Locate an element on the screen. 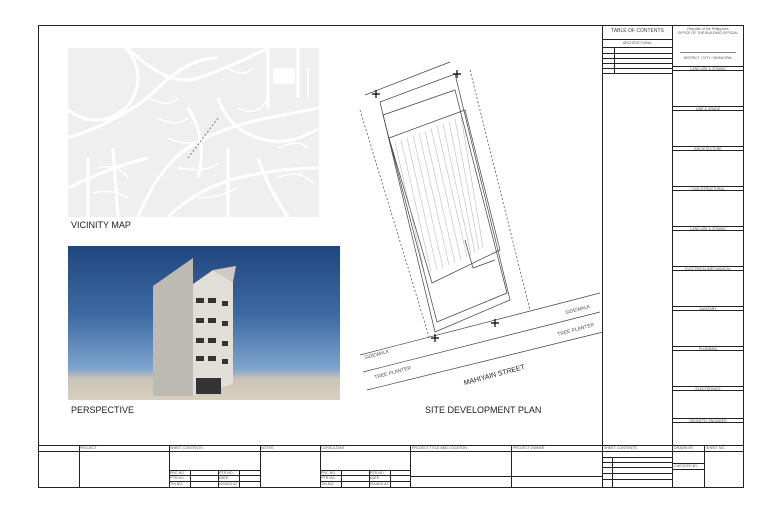  signatory-section-9: GEODETIC ENGINEER is located at coordinates (708, 420).